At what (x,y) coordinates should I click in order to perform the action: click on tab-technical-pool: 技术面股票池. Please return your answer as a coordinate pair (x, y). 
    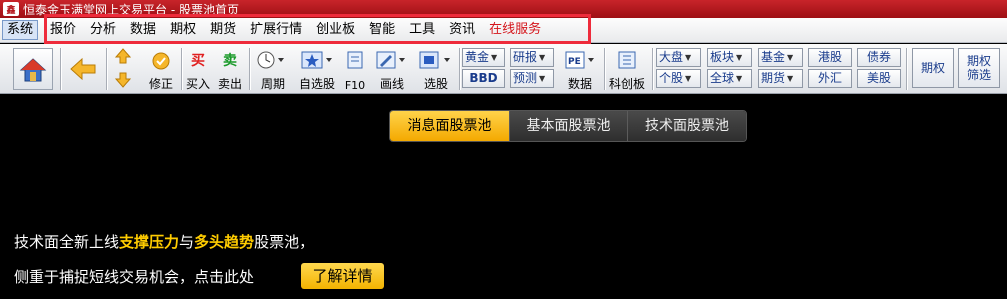
    Looking at the image, I should click on (686, 126).